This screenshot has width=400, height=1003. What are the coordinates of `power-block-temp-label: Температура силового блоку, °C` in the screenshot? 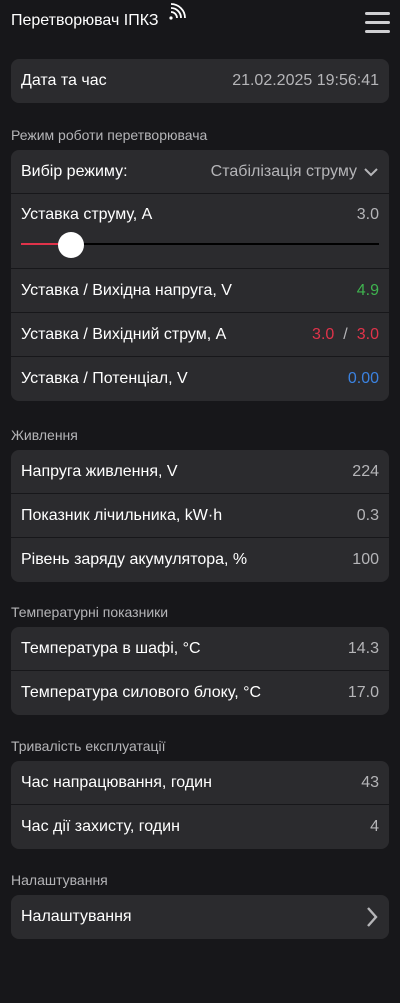 It's located at (141, 692).